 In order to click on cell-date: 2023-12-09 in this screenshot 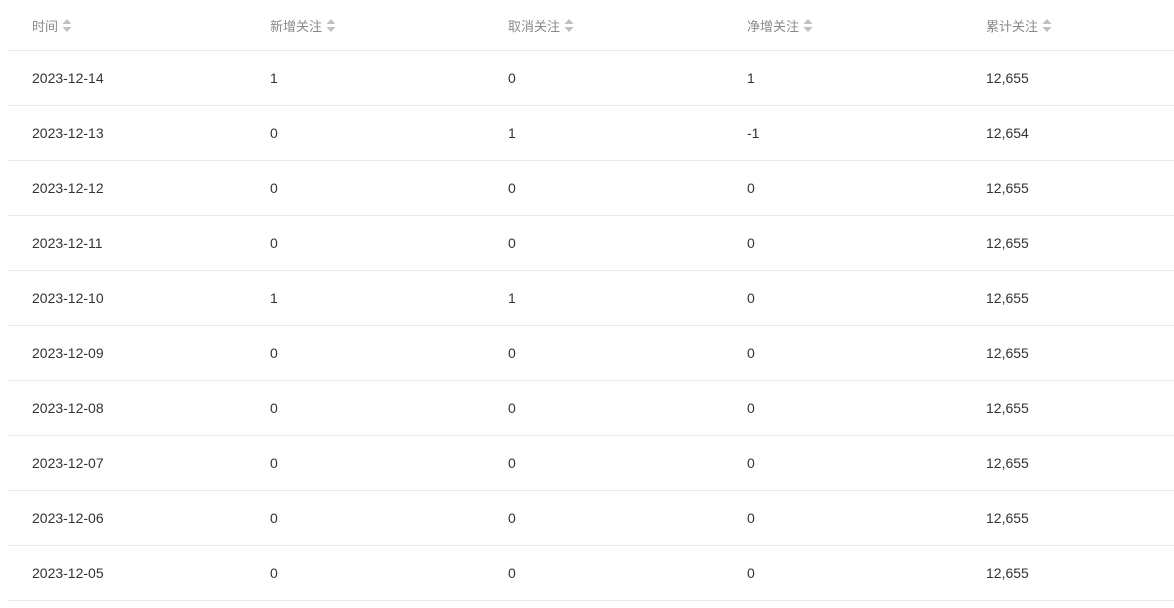, I will do `click(68, 353)`.